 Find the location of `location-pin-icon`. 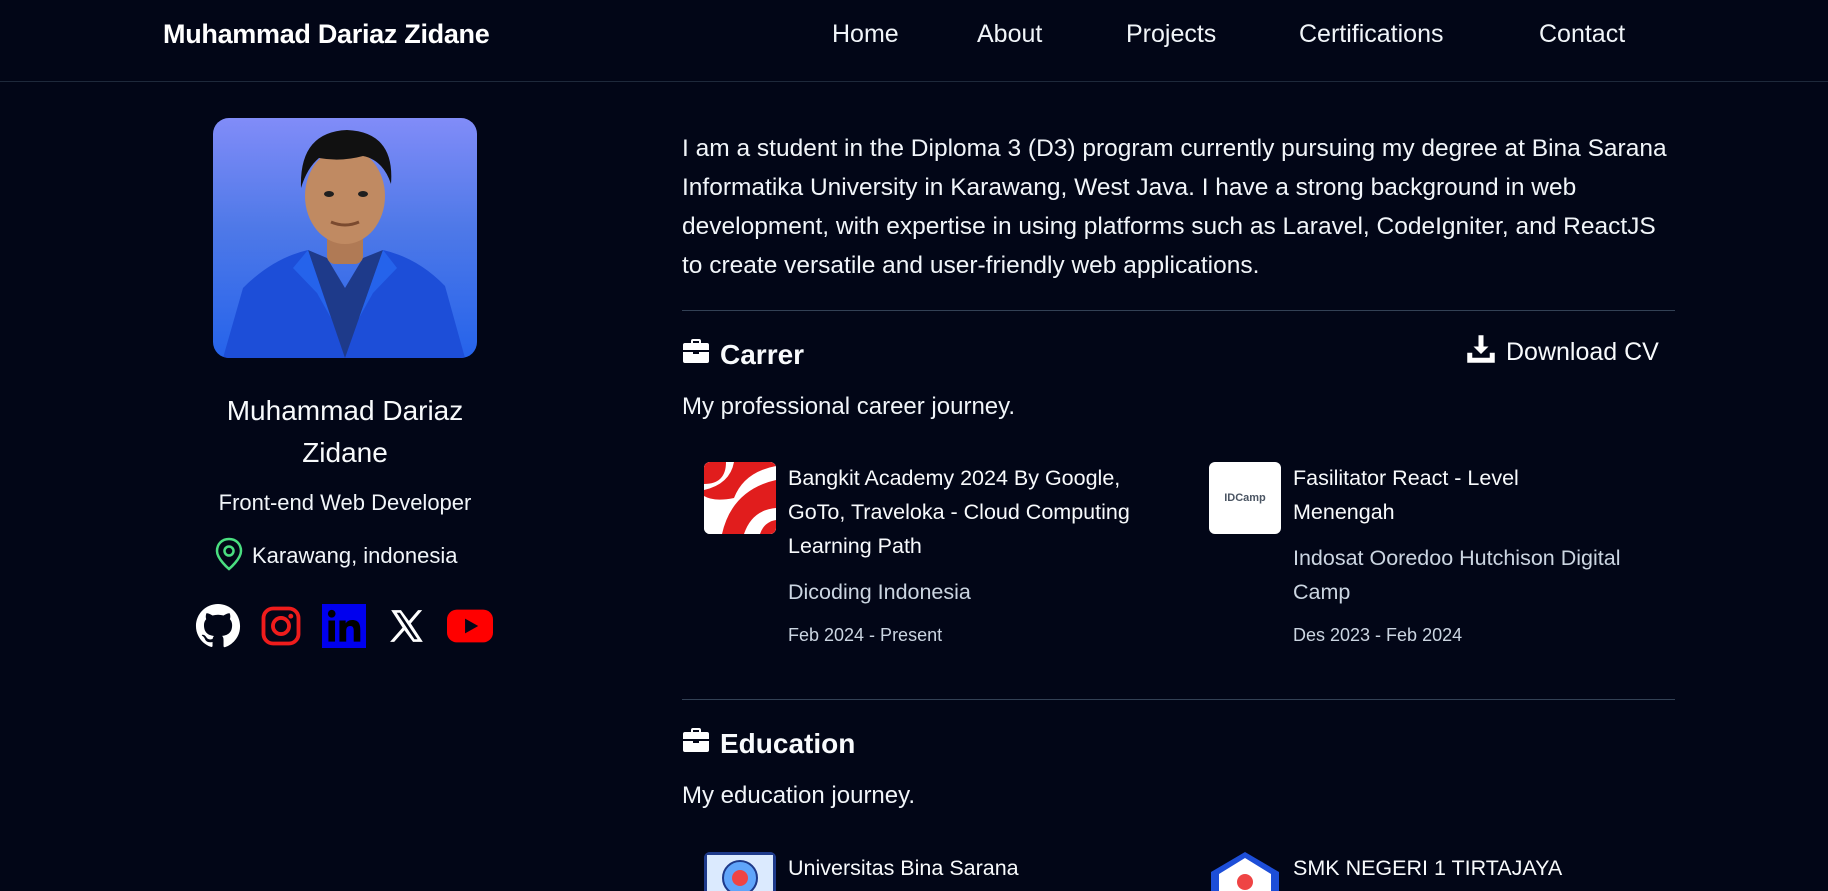

location-pin-icon is located at coordinates (229, 556).